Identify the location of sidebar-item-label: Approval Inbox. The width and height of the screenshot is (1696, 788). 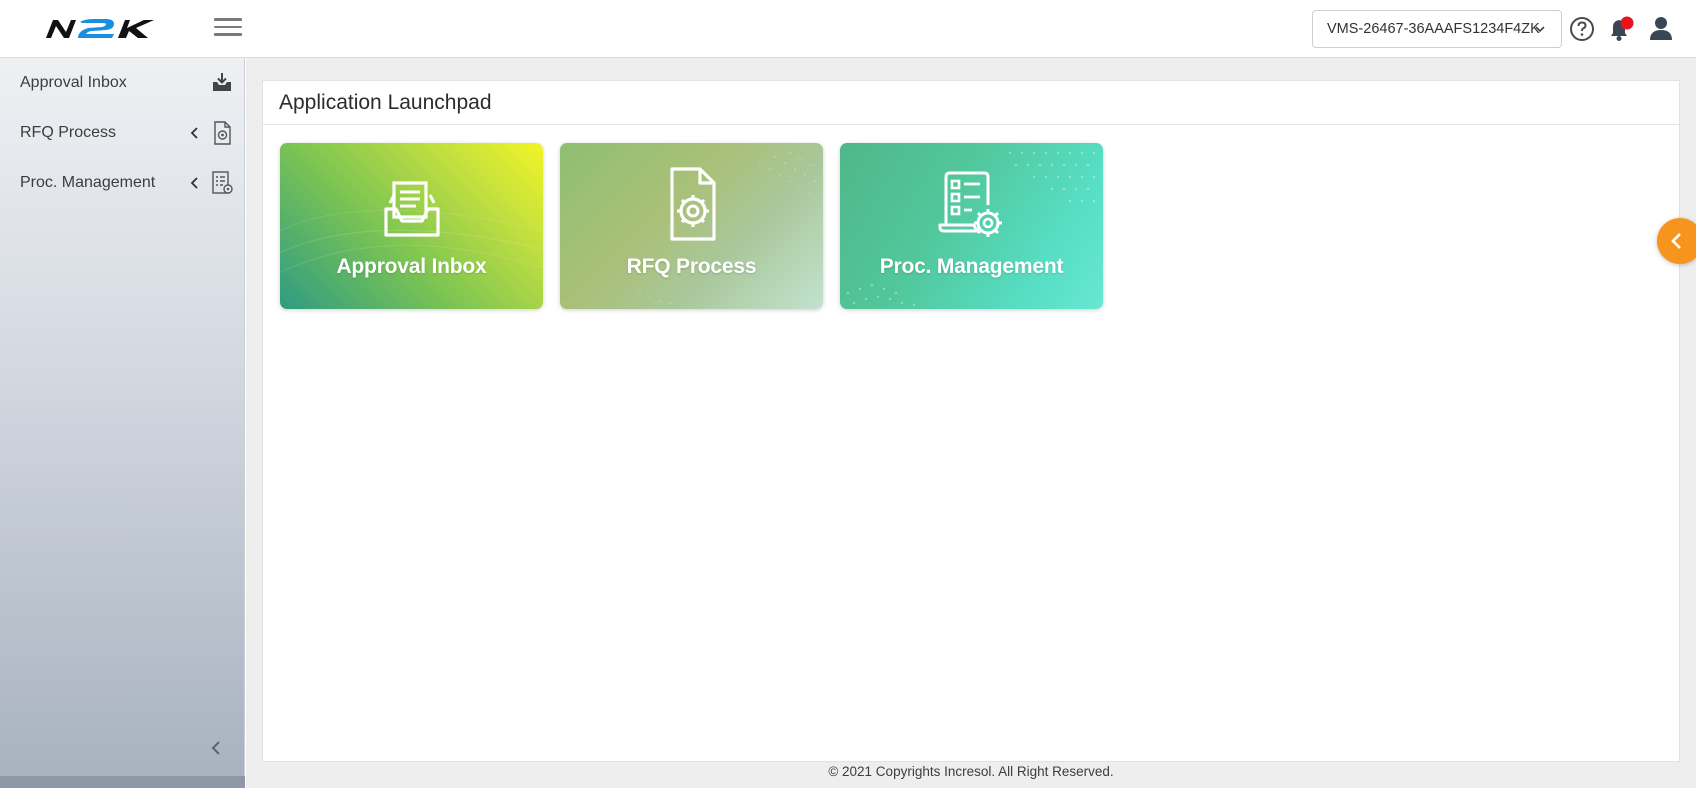
(73, 82).